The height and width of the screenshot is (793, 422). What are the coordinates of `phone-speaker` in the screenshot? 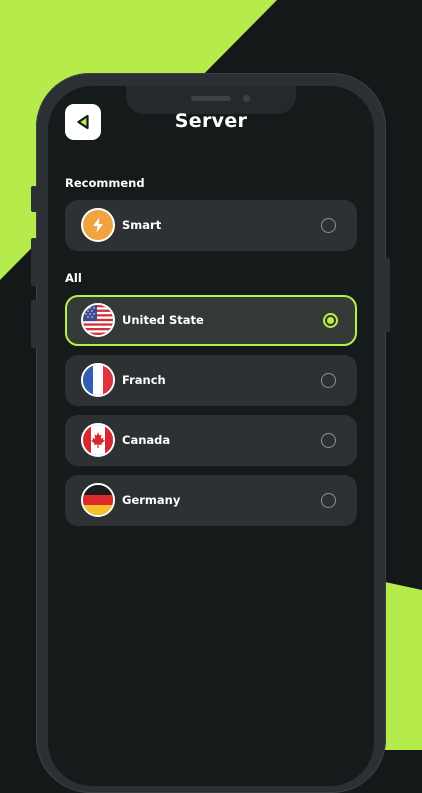 It's located at (211, 98).